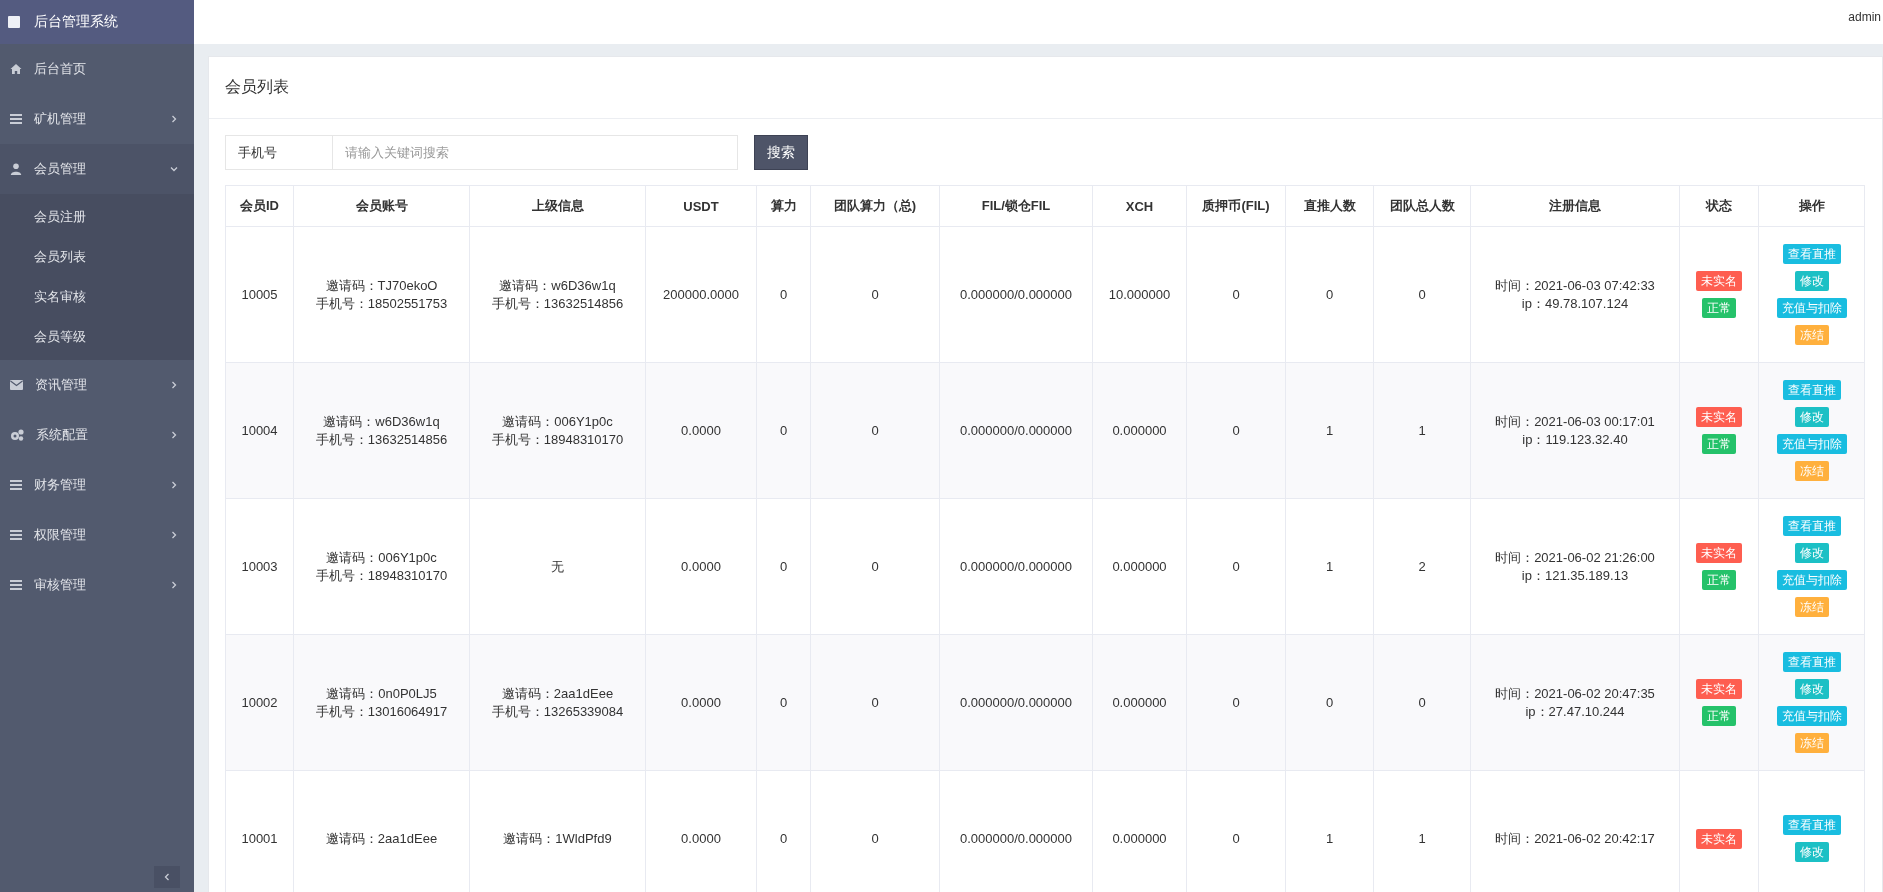 Image resolution: width=1883 pixels, height=892 pixels. Describe the element at coordinates (97, 119) in the screenshot. I see `nav-item: 矿机管理` at that location.